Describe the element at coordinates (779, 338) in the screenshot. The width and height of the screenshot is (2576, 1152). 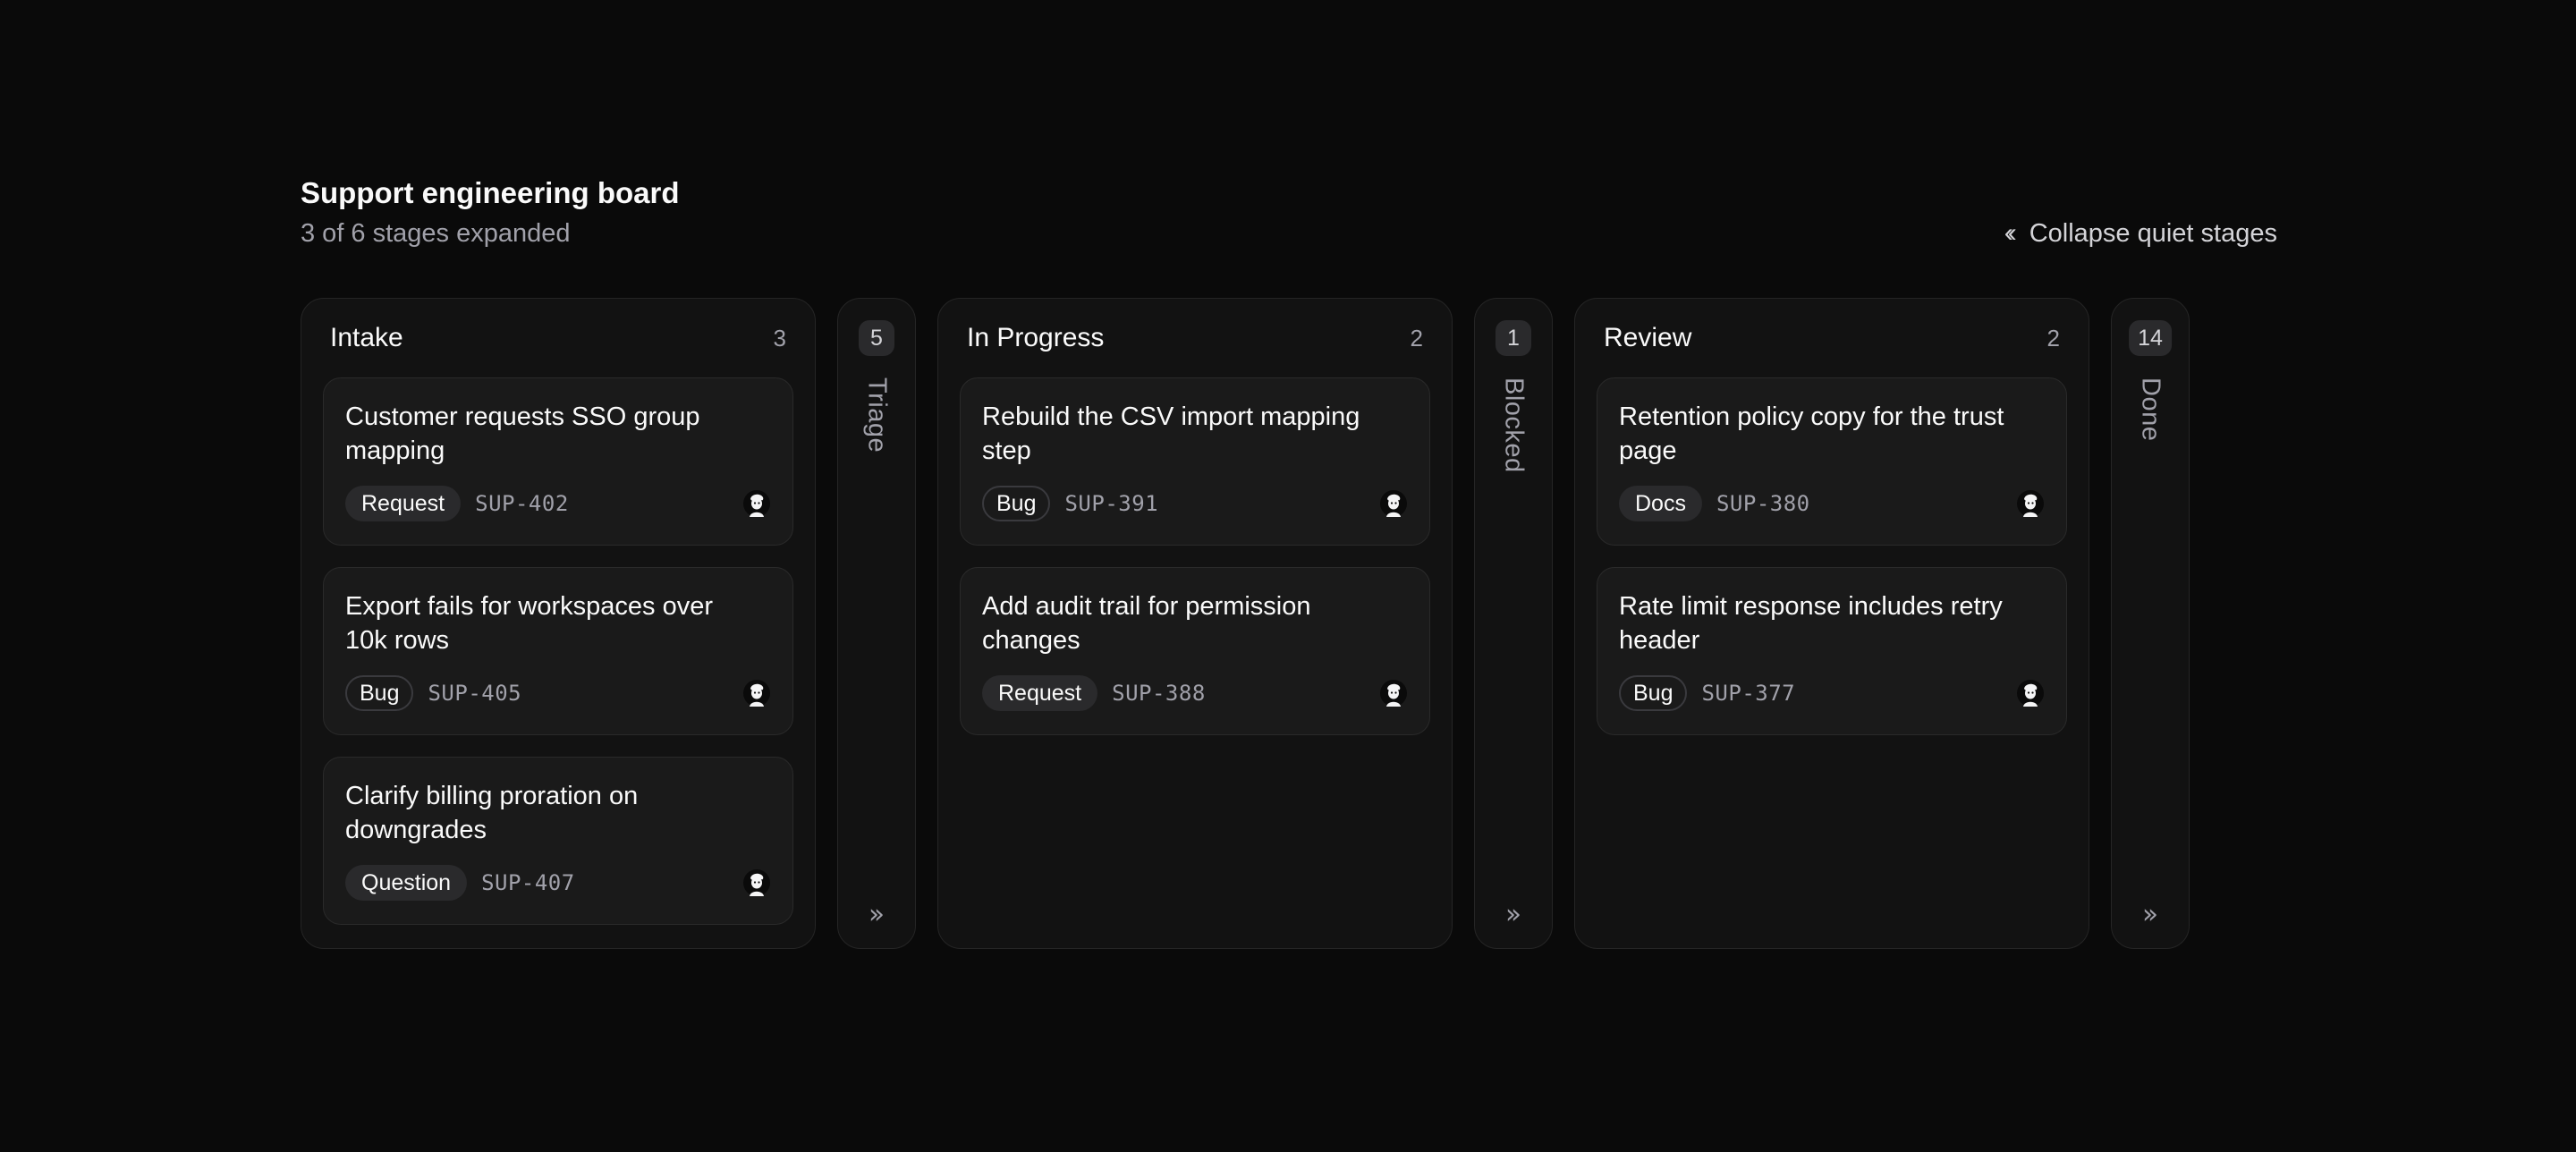
I see `column-count: 3` at that location.